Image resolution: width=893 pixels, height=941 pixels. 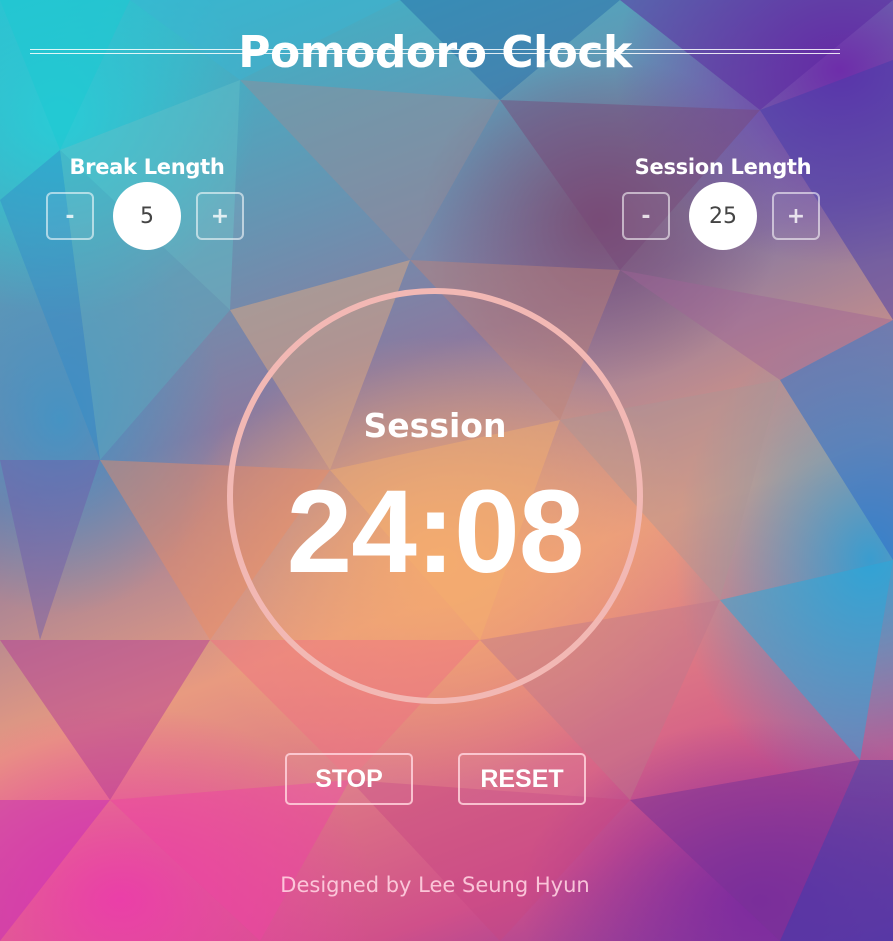 I want to click on break-increment-button: +, so click(x=220, y=216).